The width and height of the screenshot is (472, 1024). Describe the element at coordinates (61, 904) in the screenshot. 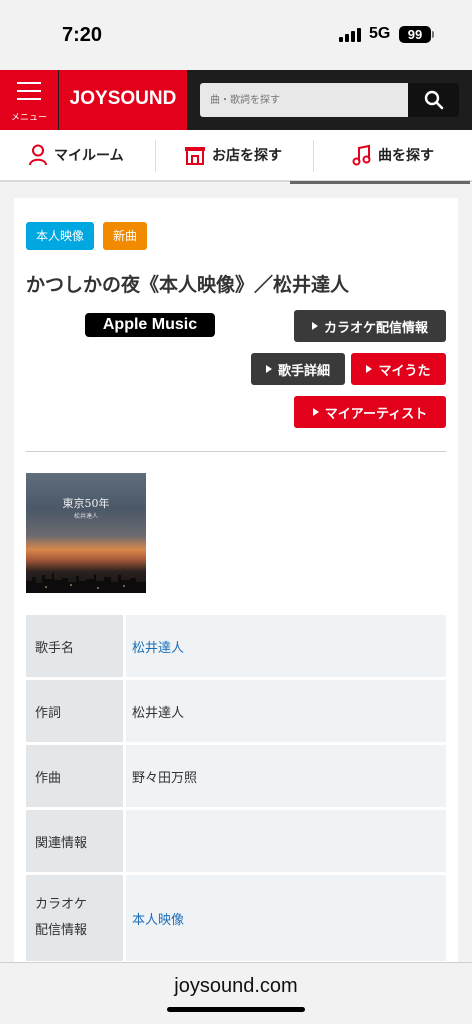

I see `info-label-line: カラオケ` at that location.